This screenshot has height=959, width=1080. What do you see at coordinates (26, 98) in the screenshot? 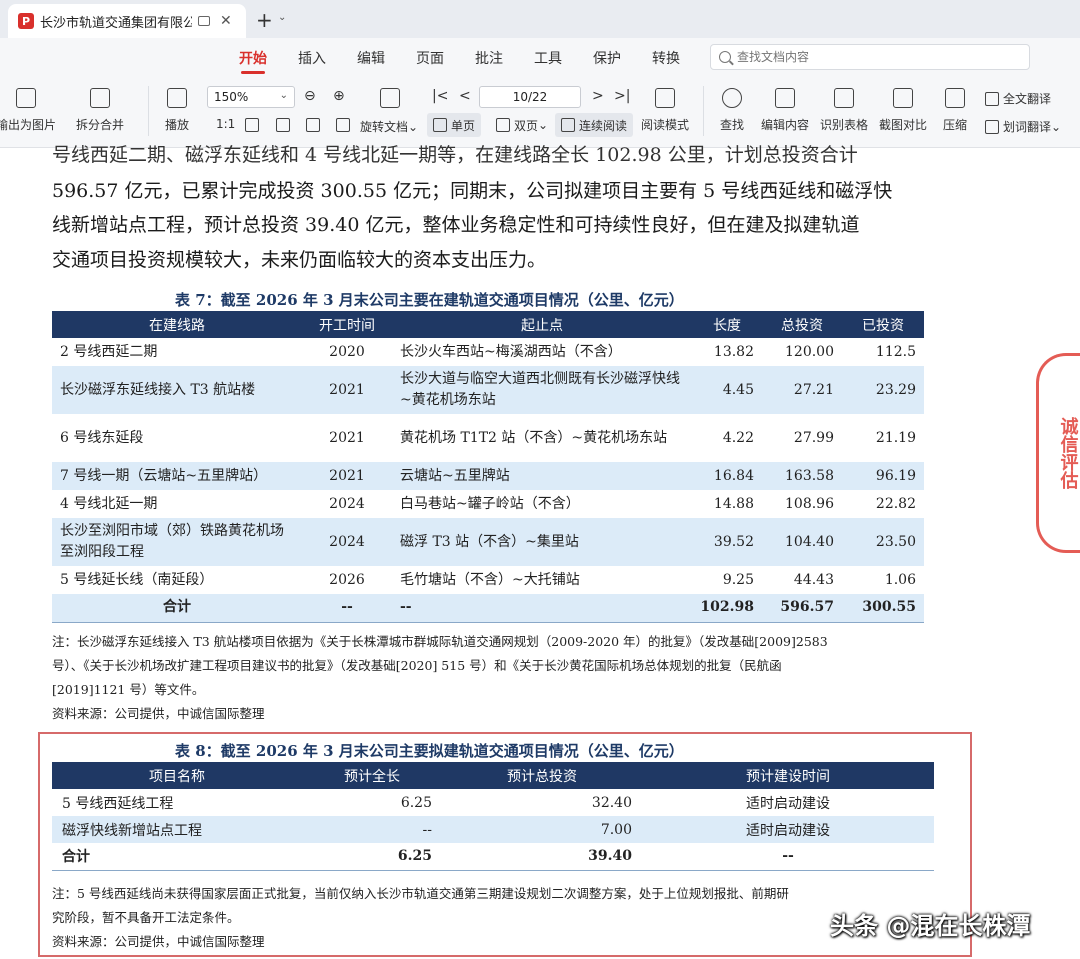
I see `image-export-icon` at bounding box center [26, 98].